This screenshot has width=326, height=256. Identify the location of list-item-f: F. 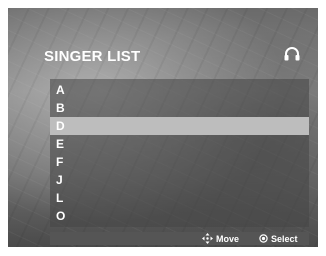
(179, 162).